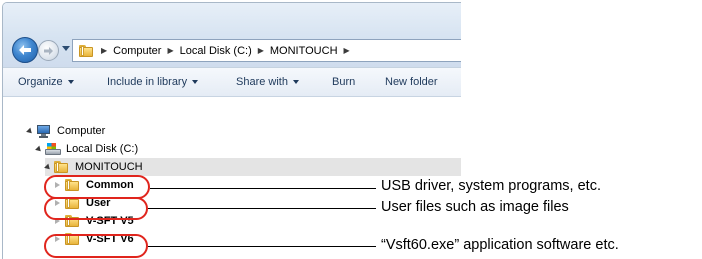 The image size is (702, 259). Describe the element at coordinates (96, 208) in the screenshot. I see `highlight-user` at that location.